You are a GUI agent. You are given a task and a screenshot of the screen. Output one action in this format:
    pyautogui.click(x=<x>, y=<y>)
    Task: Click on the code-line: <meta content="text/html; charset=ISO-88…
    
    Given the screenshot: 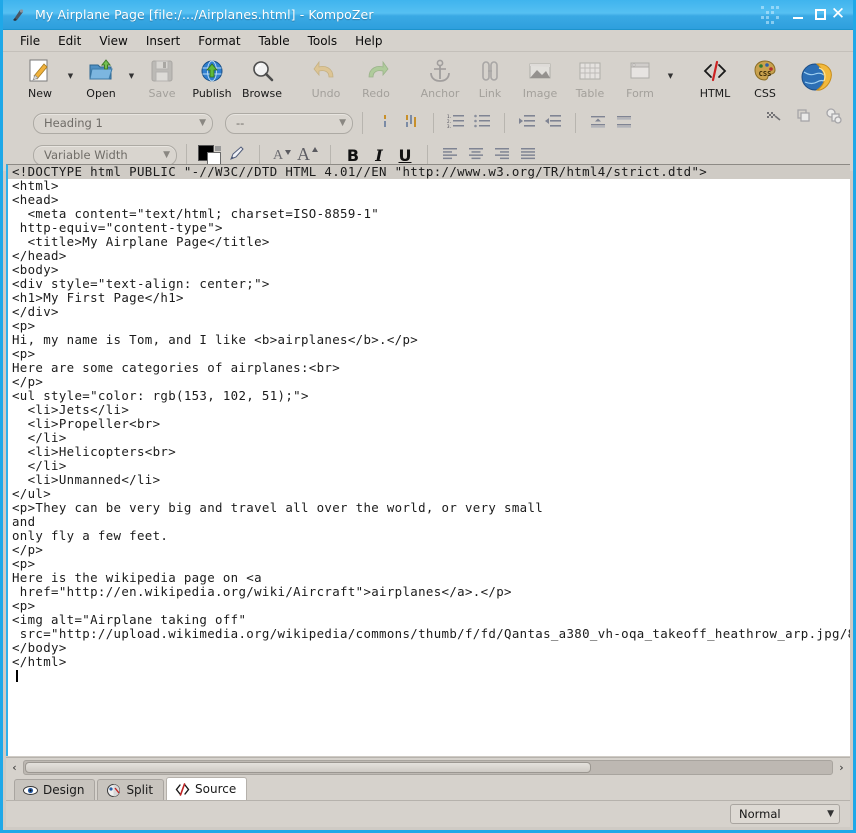 What is the action you would take?
    pyautogui.click(x=429, y=214)
    